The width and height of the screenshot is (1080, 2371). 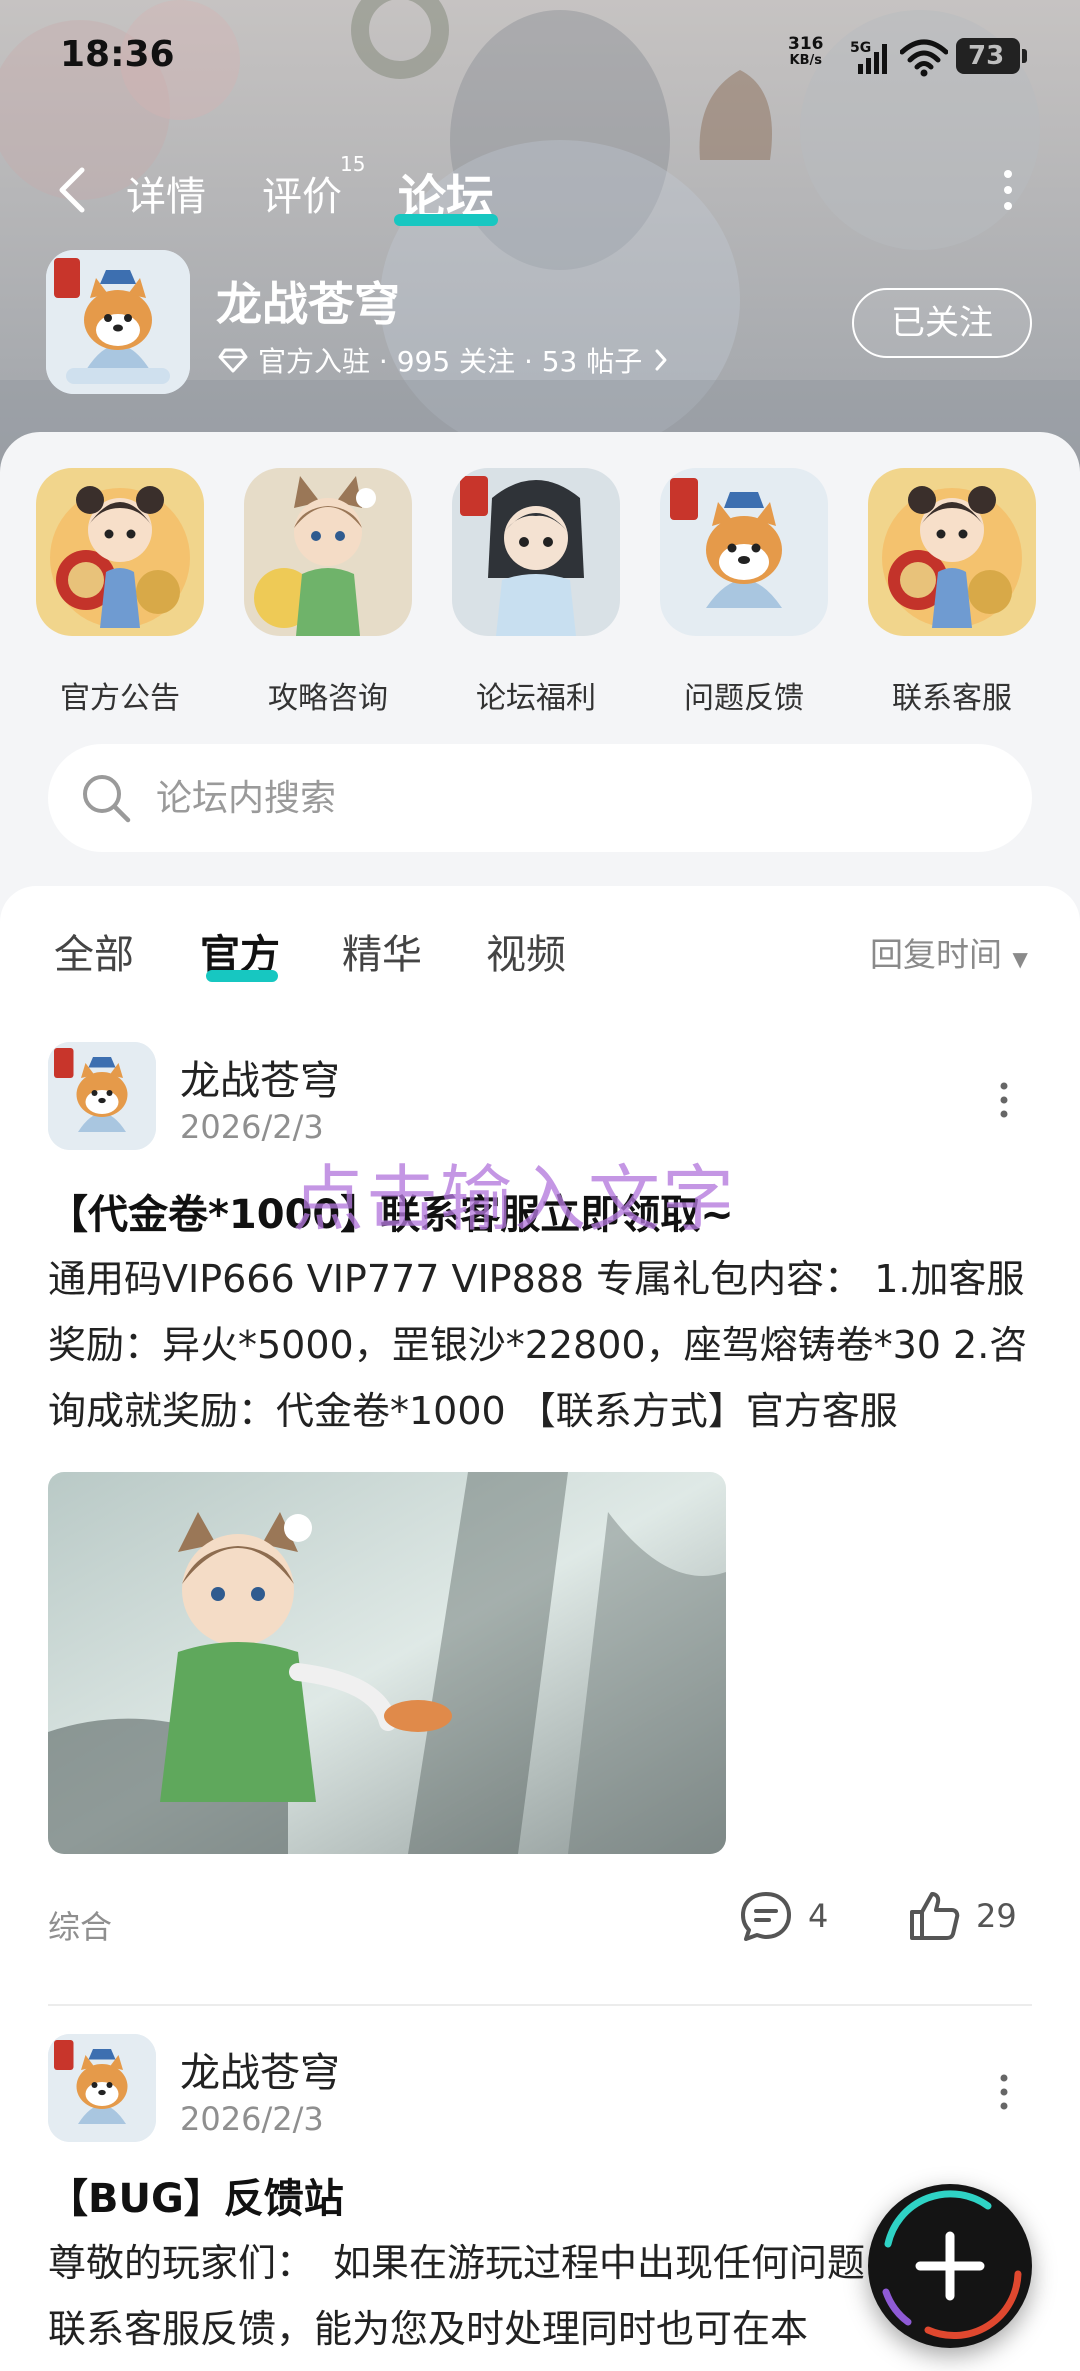 I want to click on shortcut-announcements: 官方公告, so click(x=114, y=591).